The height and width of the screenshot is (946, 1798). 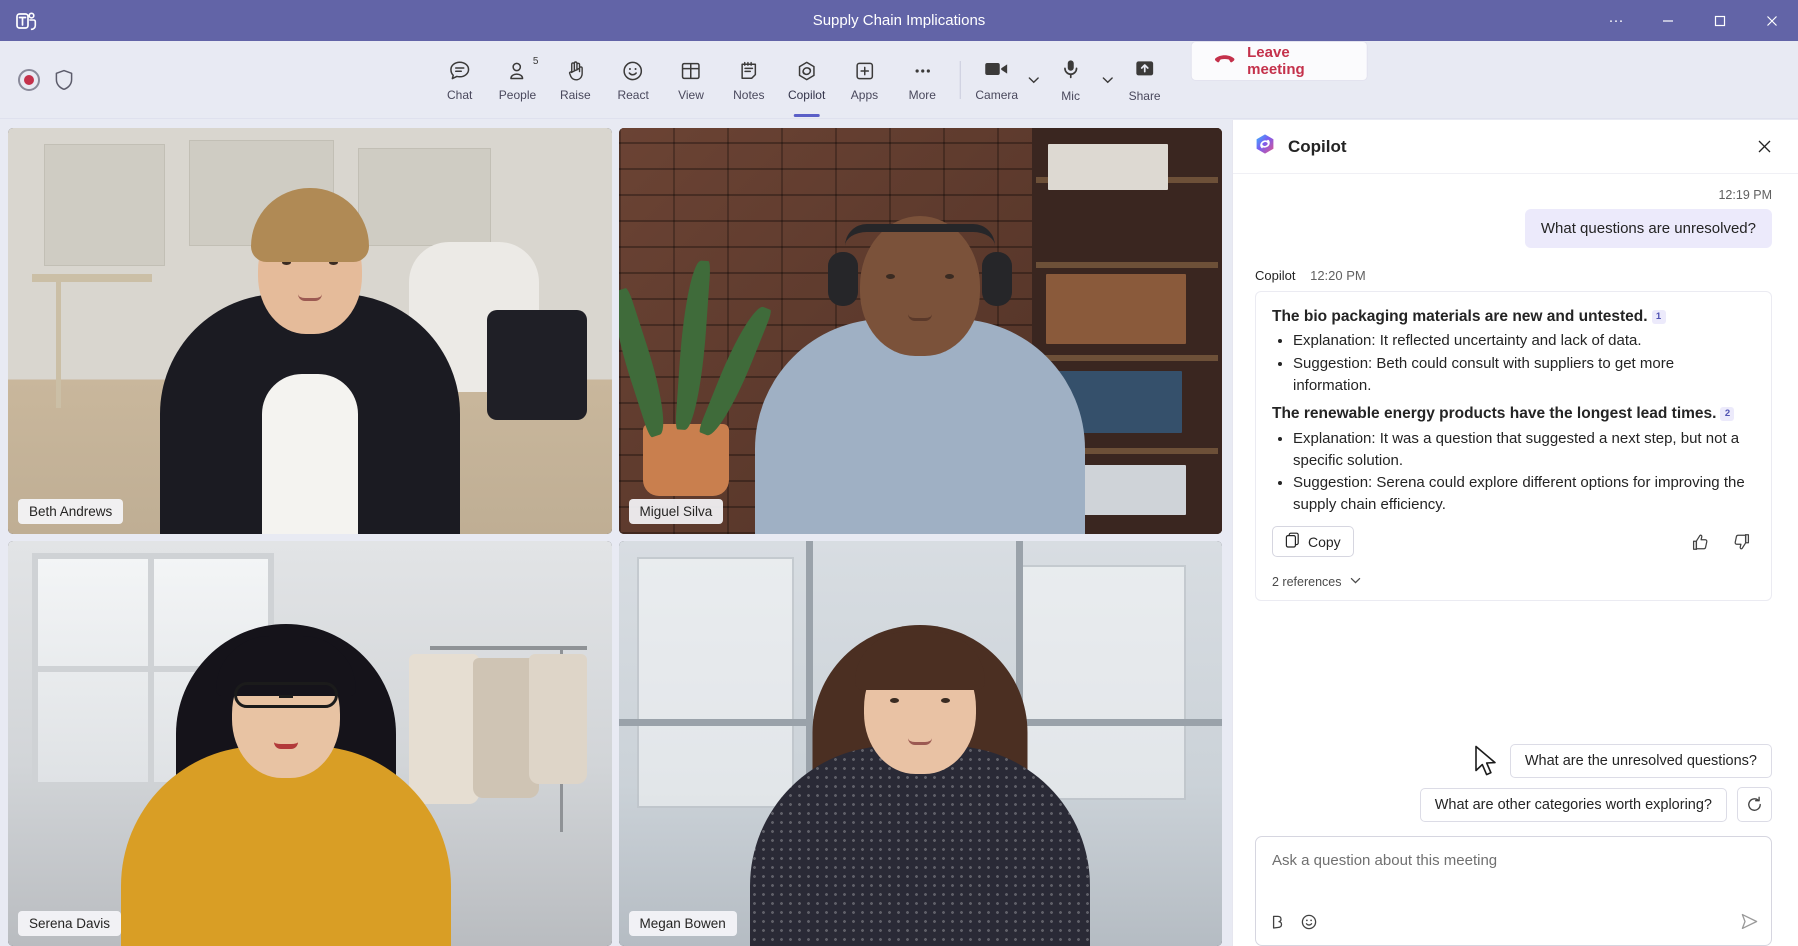 I want to click on user-message-bubble: What questions are unresolved?, so click(x=1648, y=228).